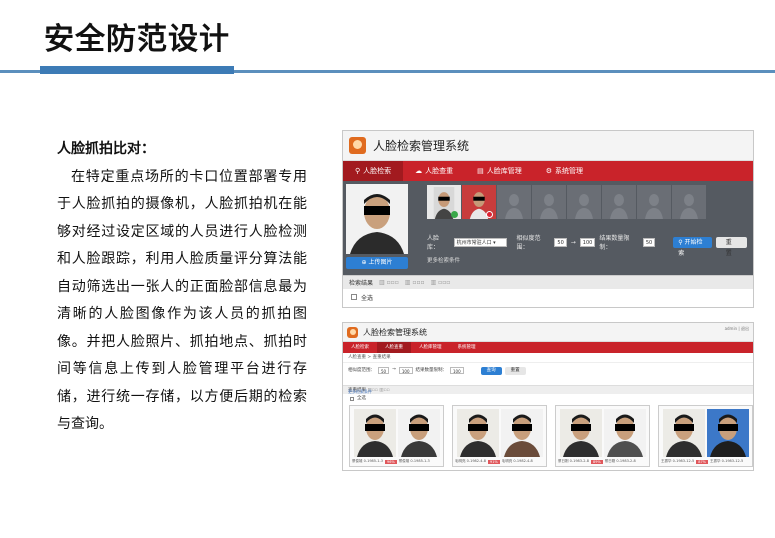 Image resolution: width=775 pixels, height=538 pixels. Describe the element at coordinates (517, 461) in the screenshot. I see `right-caption: 毛明亮 0-1982-4-8` at that location.